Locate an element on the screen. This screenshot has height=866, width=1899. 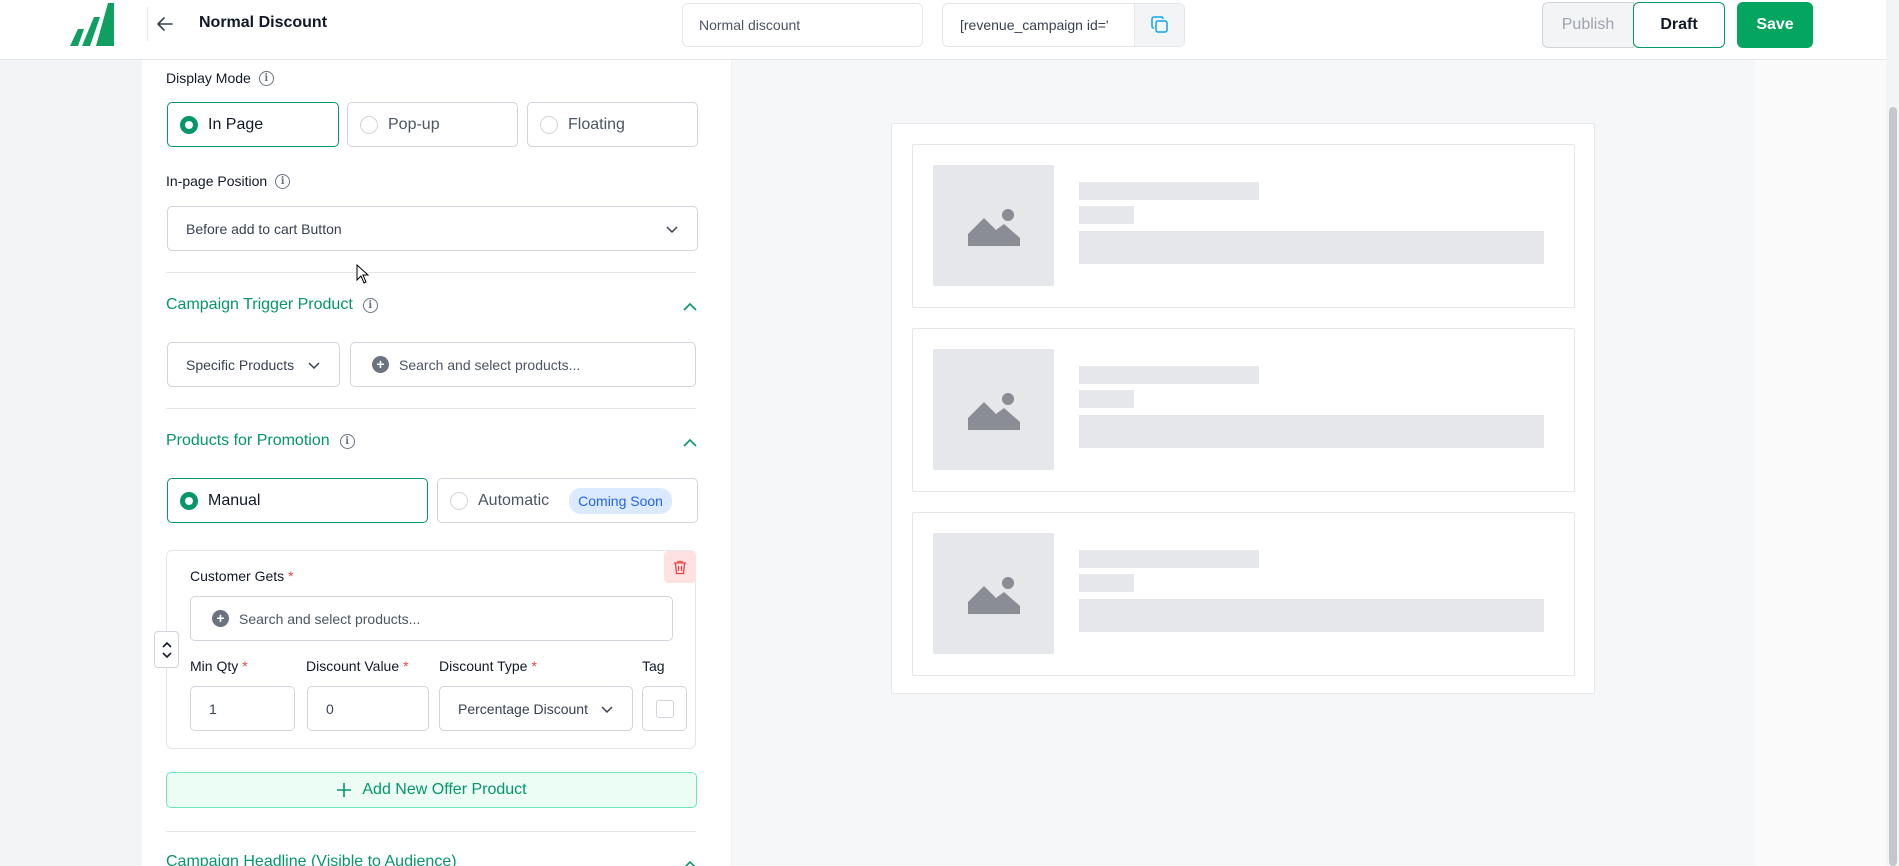
tag-checkbox-wrapper is located at coordinates (664, 708).